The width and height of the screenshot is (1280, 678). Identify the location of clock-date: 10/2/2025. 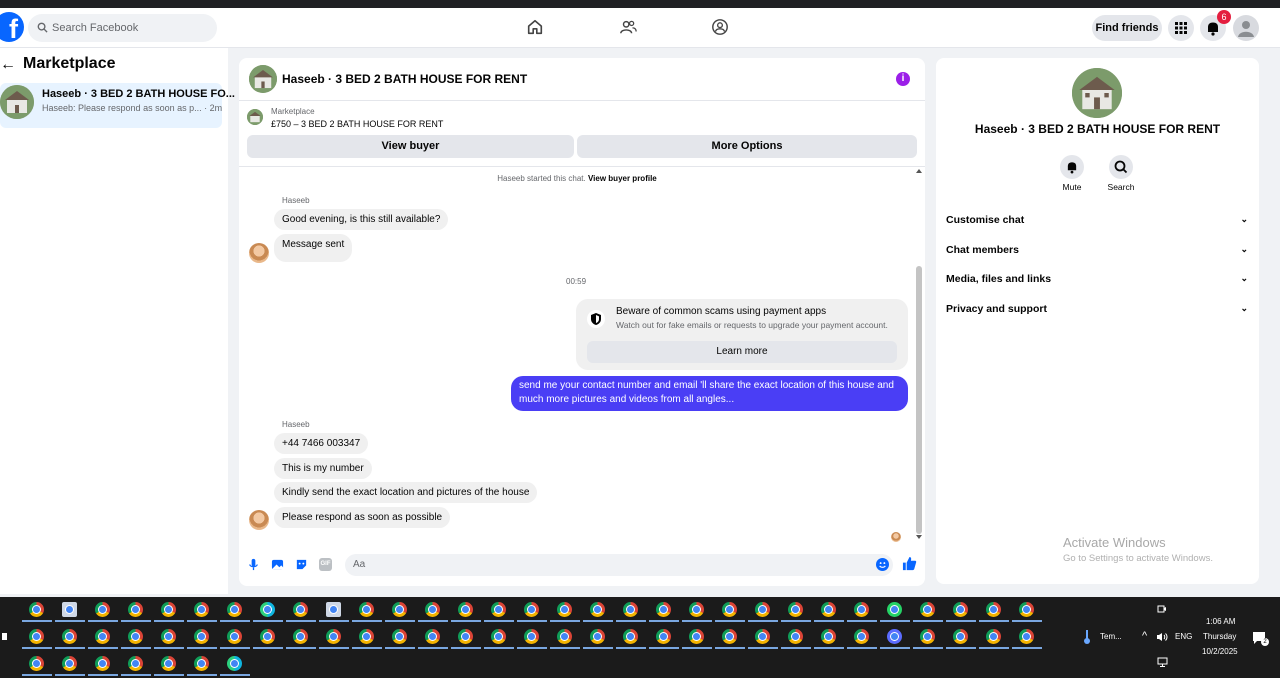
(1220, 651).